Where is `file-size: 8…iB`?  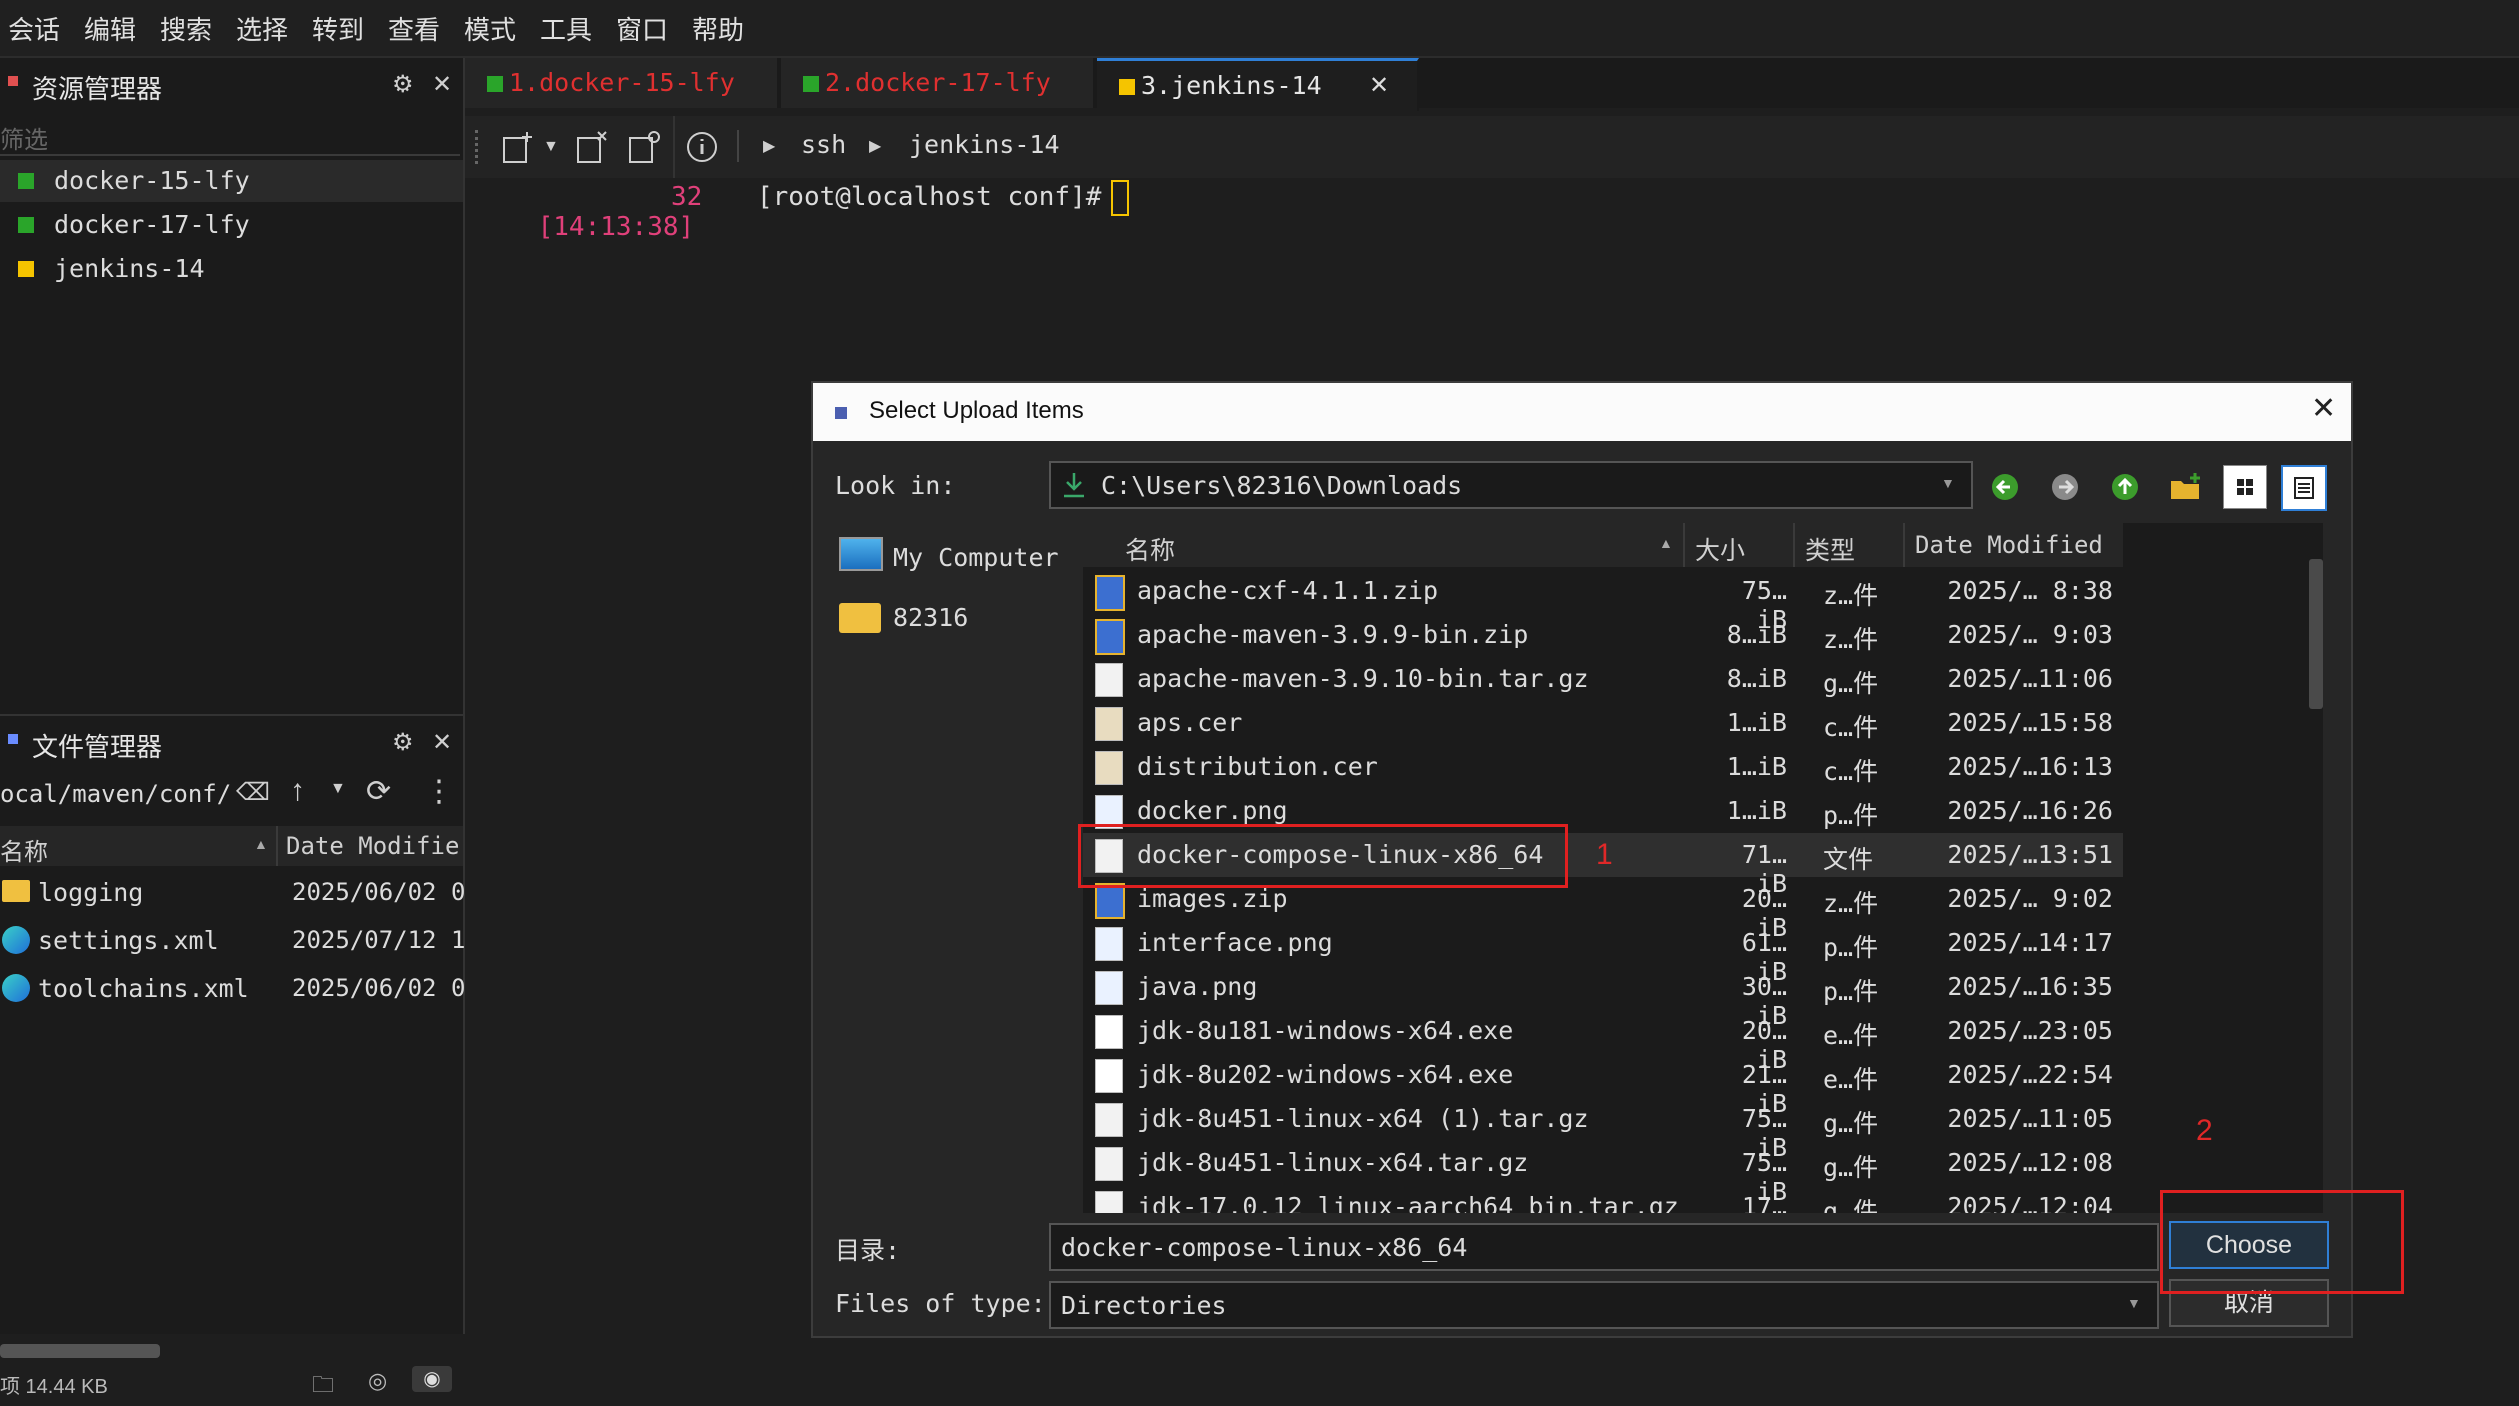 file-size: 8…iB is located at coordinates (1756, 678).